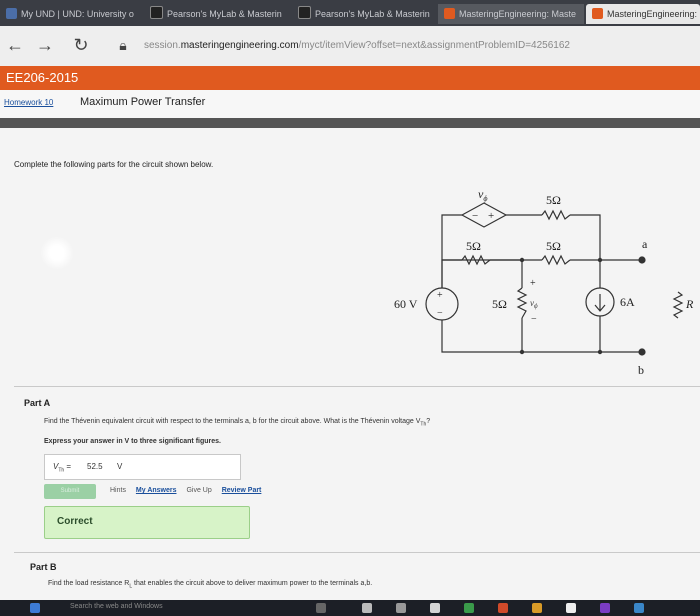 This screenshot has width=700, height=616. I want to click on terminal-b-dot, so click(642, 352).